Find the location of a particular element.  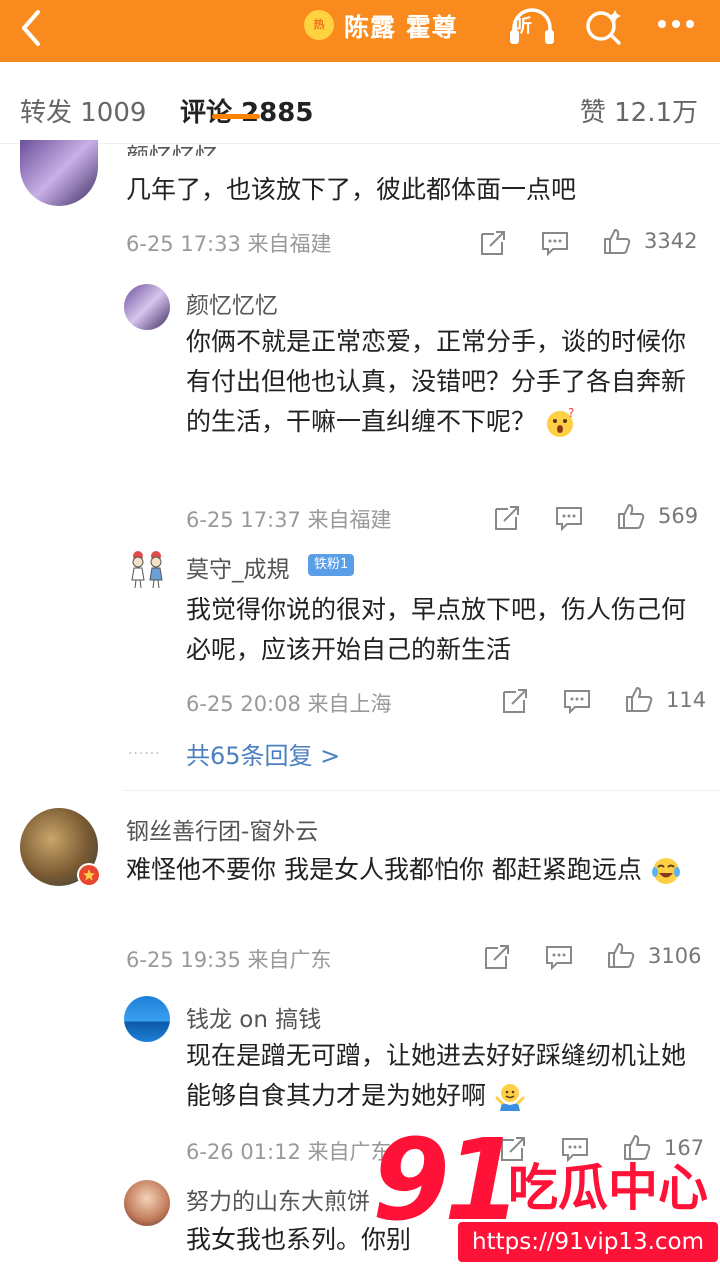

comment-meta: 6-25 19:35 来自广东 is located at coordinates (229, 960).